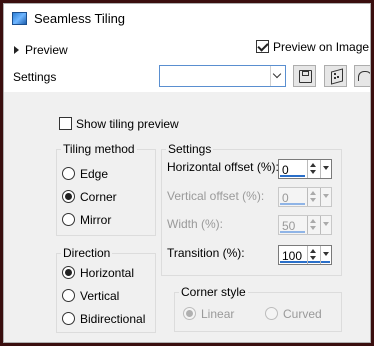 The width and height of the screenshot is (374, 346). I want to click on tiling-mirror-label: Mirror, so click(96, 220).